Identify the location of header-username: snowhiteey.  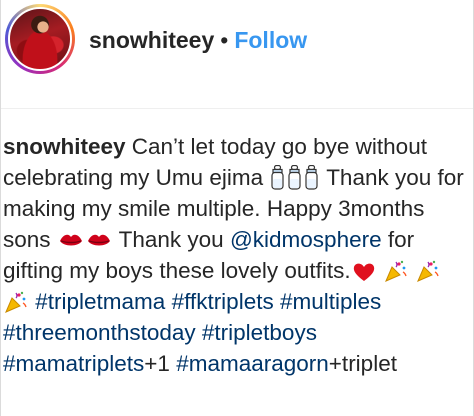
(151, 40).